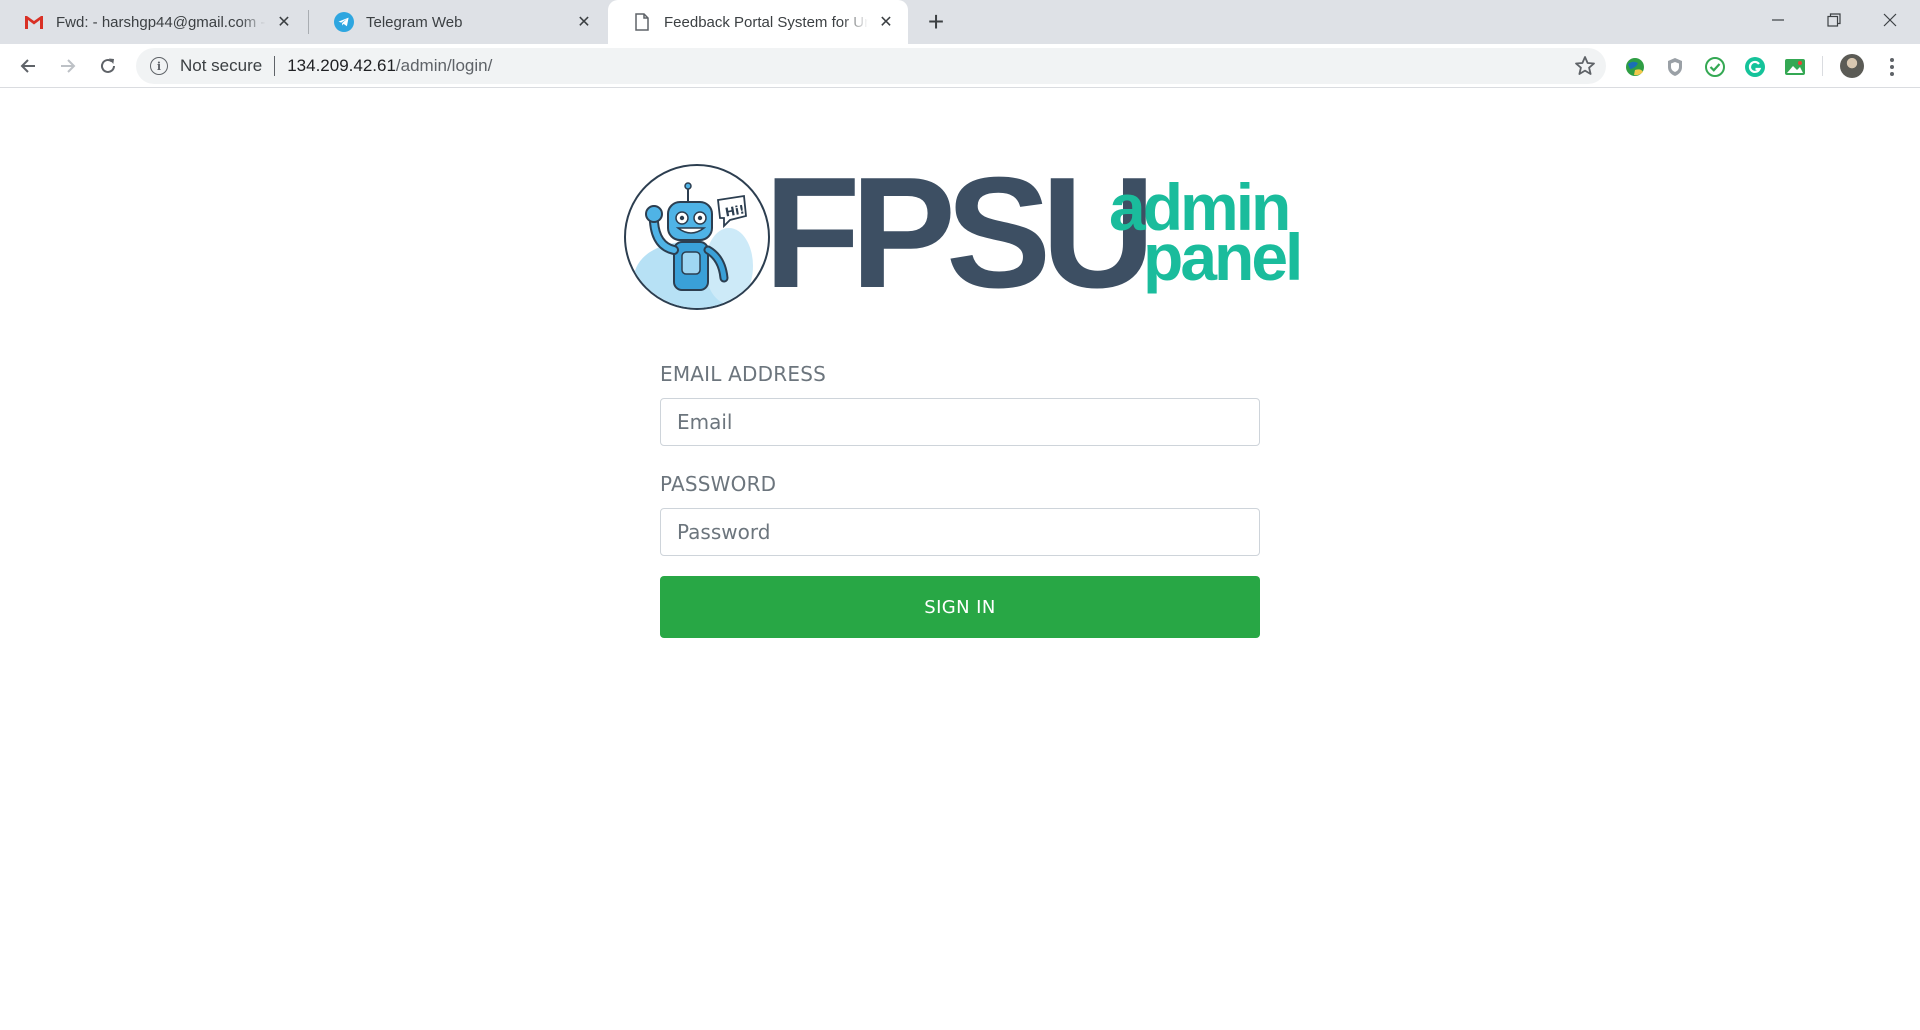  I want to click on browser-menu-icon, so click(1892, 67).